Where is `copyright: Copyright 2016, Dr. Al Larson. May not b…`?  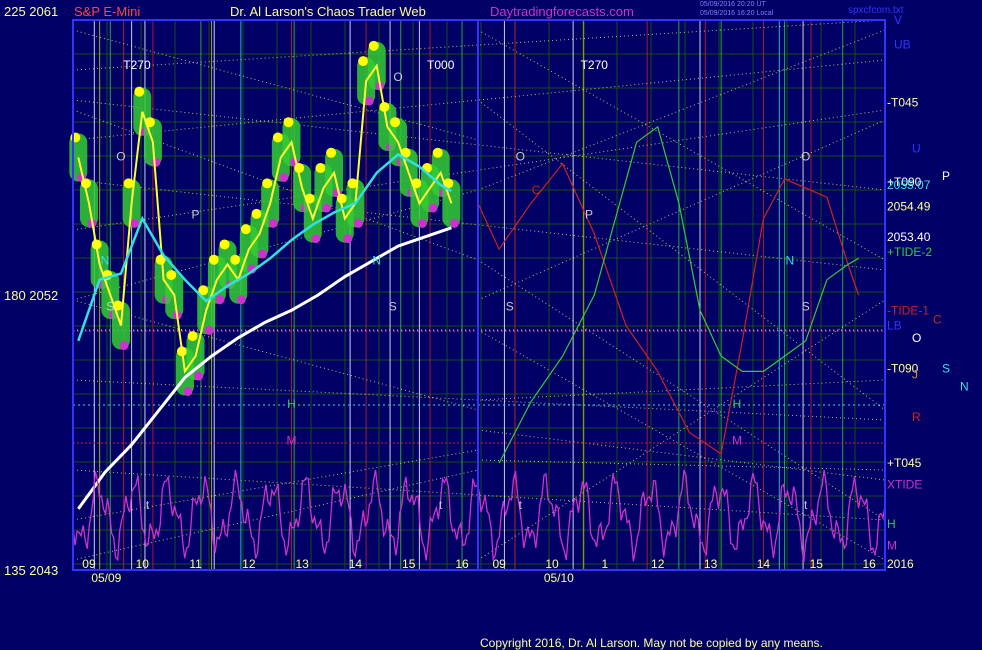
copyright: Copyright 2016, Dr. Al Larson. May not b… is located at coordinates (651, 643).